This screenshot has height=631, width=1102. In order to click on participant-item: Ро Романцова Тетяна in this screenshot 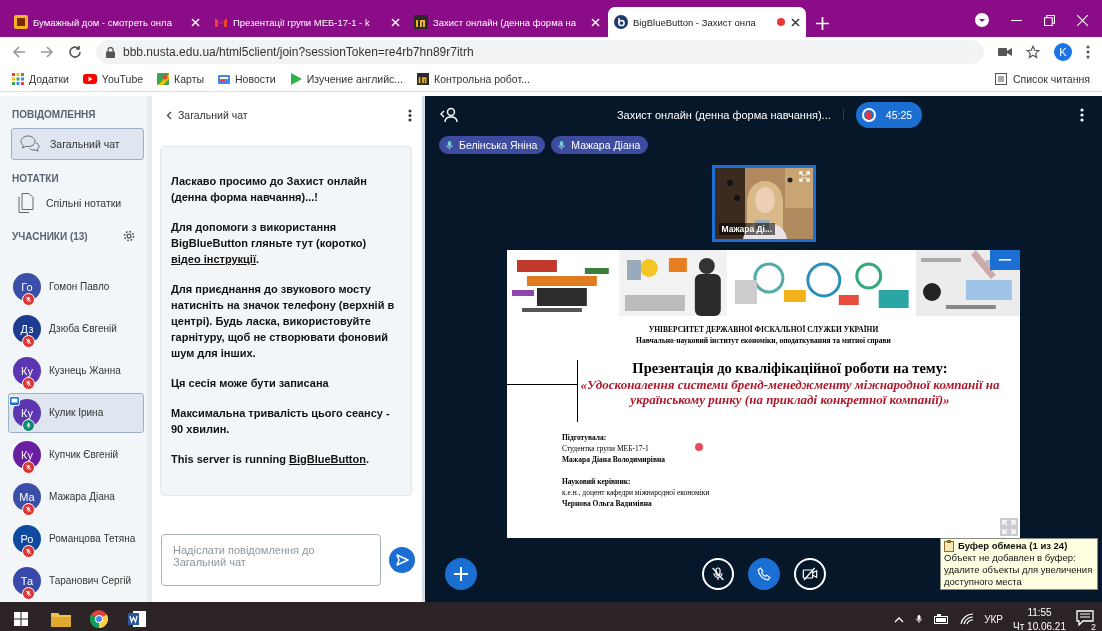, I will do `click(76, 539)`.